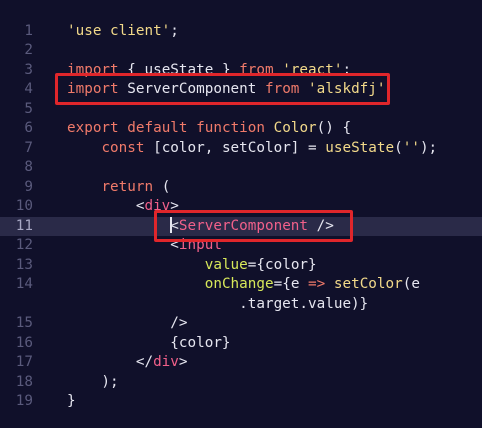 The image size is (482, 428). I want to click on code-token: onChange, so click(239, 284).